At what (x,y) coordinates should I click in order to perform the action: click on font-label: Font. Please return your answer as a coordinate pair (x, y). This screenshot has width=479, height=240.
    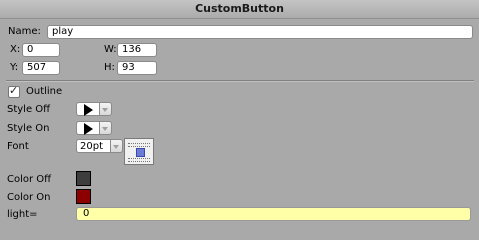
    Looking at the image, I should click on (18, 146).